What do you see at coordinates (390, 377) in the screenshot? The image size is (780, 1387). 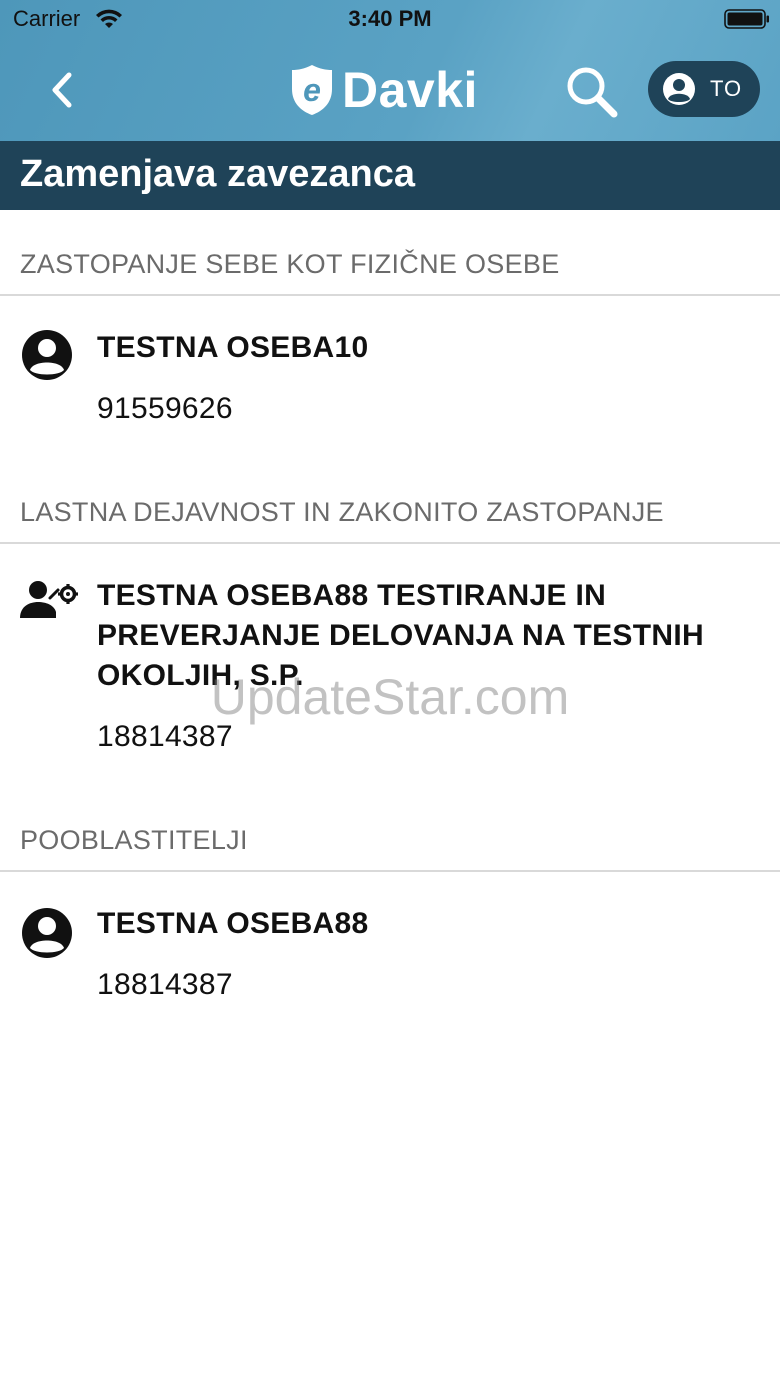 I see `list-item-self: TESTNA OSEBA10 91559626` at bounding box center [390, 377].